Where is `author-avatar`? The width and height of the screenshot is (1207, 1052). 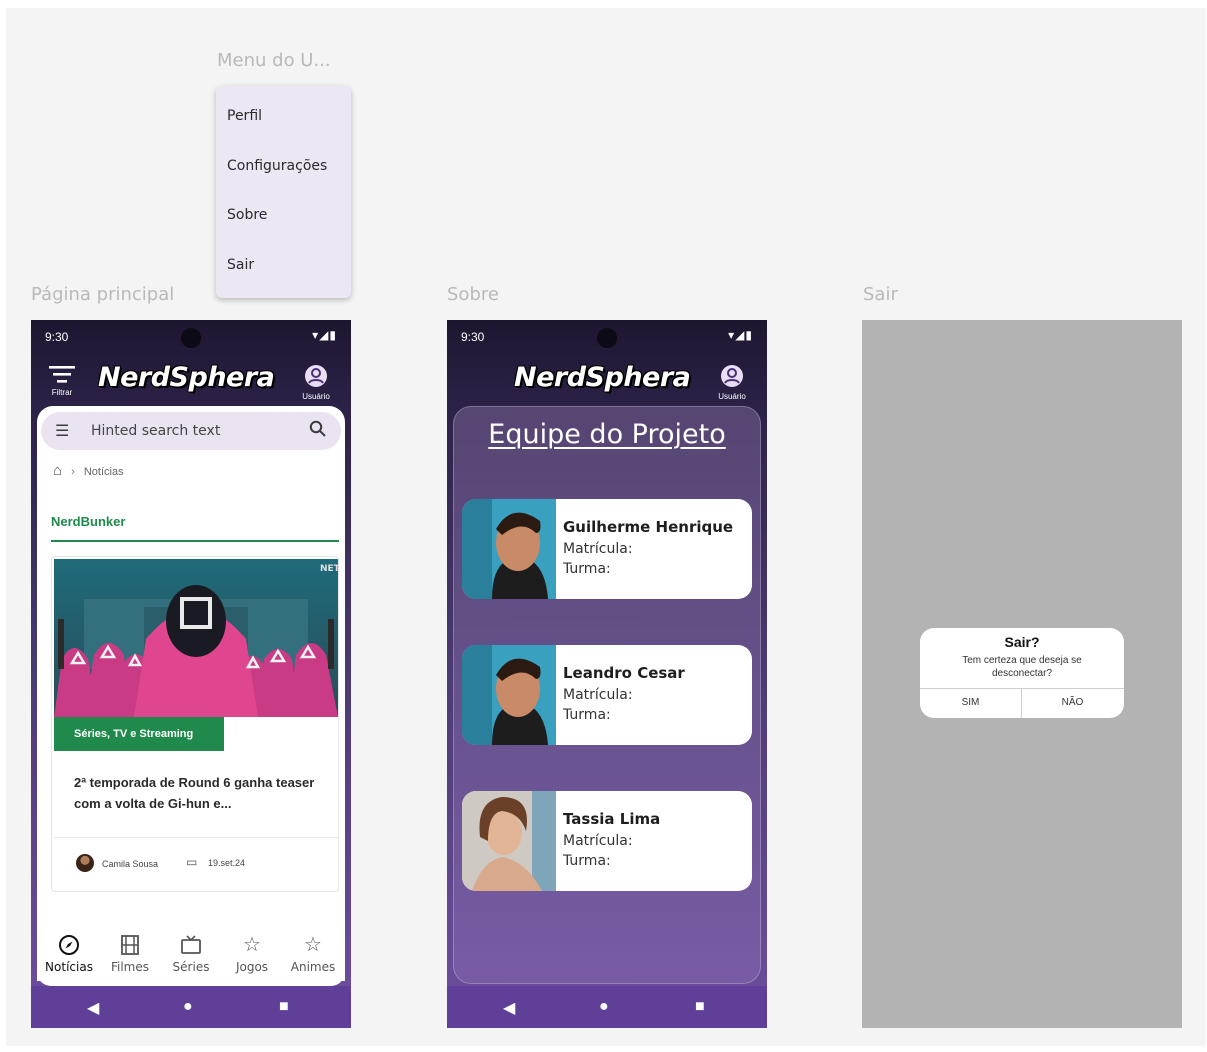 author-avatar is located at coordinates (85, 863).